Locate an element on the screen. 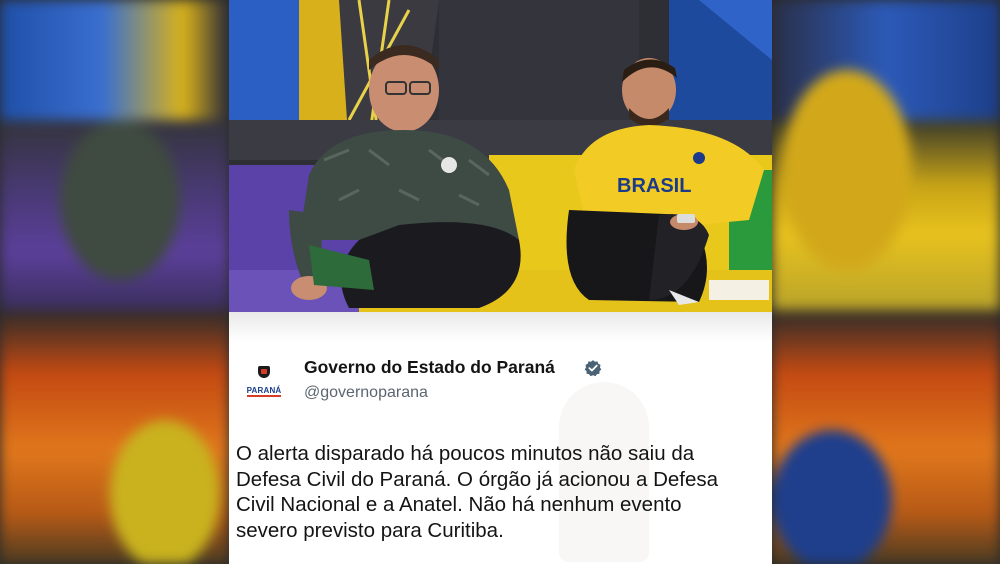 The width and height of the screenshot is (1000, 564). parana-crest-icon is located at coordinates (264, 372).